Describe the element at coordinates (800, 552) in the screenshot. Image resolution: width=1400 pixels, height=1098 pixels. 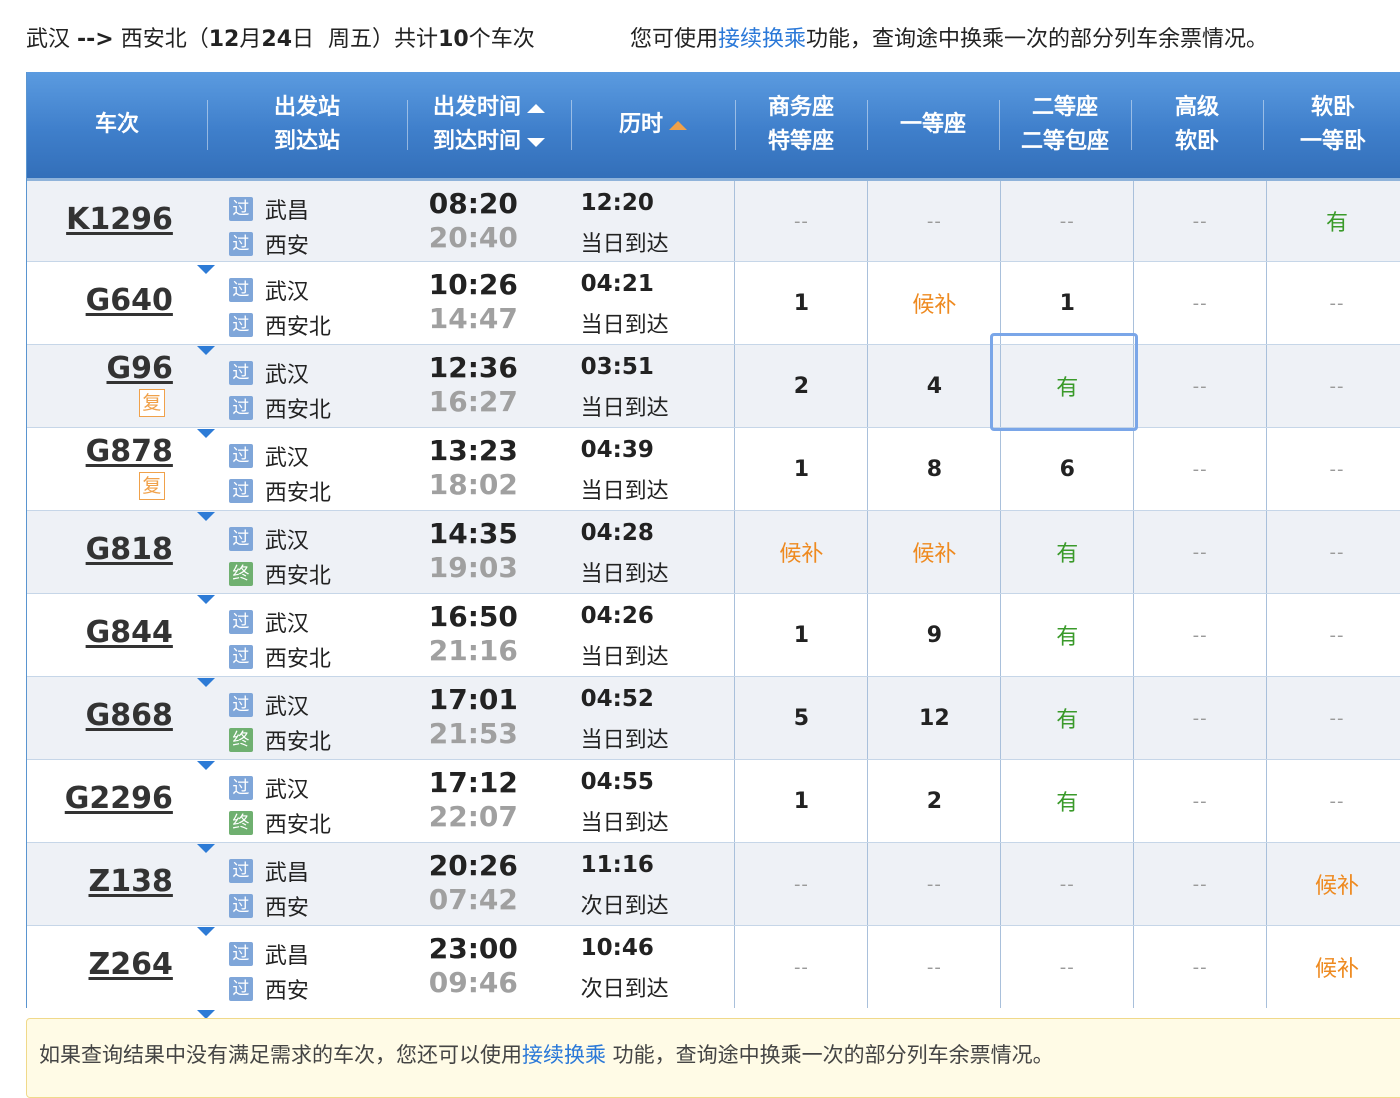
I see `business-seat-cell: 候补` at that location.